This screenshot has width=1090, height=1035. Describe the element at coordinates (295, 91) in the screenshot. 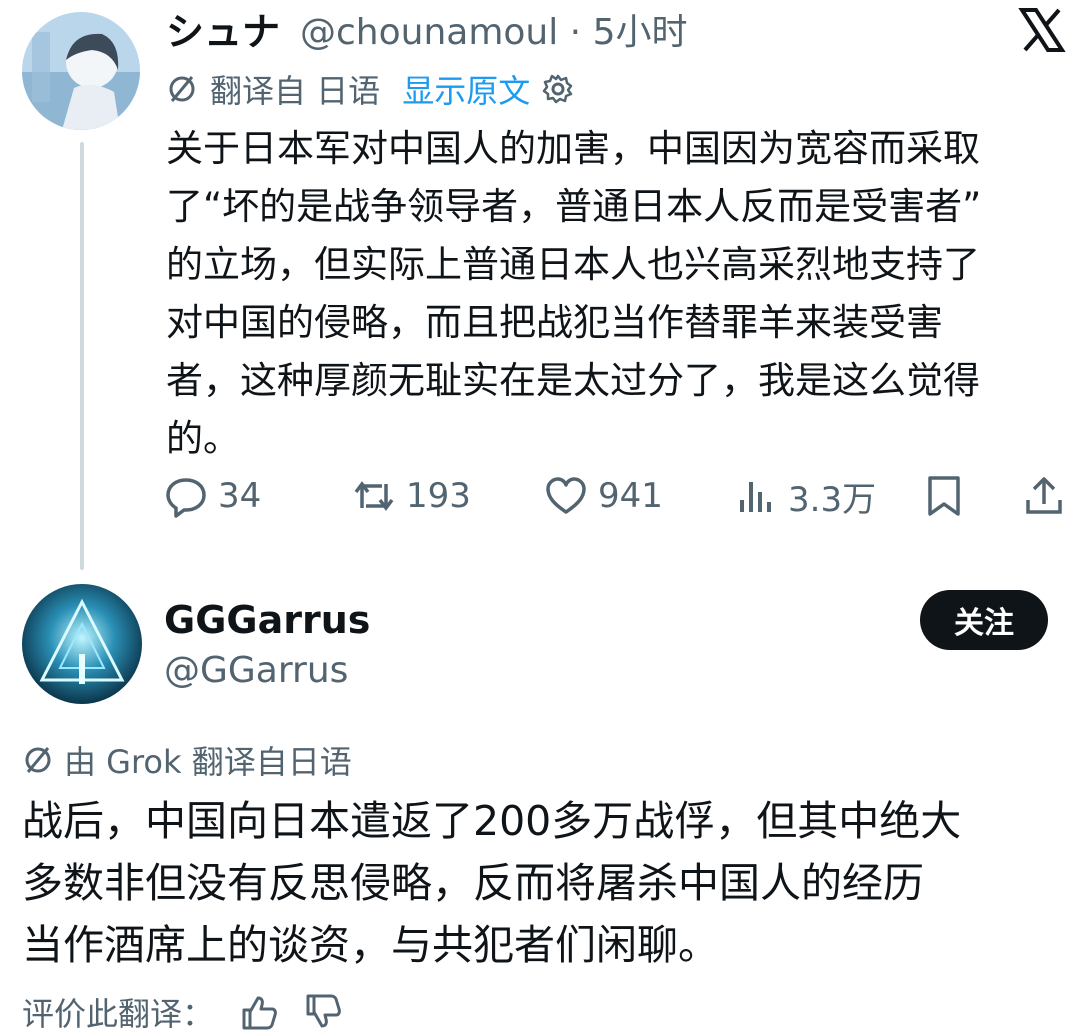

I see `translated-from-label: 翻译自 日语` at that location.